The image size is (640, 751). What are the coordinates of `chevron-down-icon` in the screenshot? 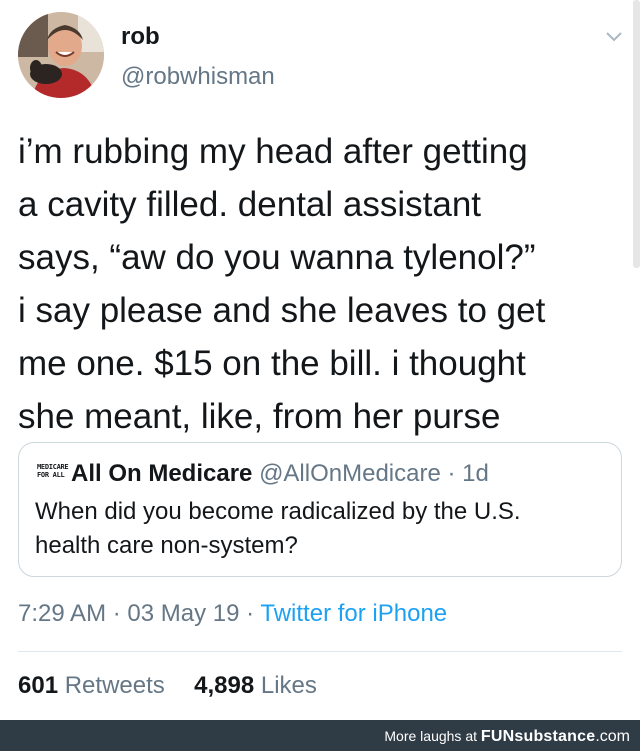 It's located at (614, 36).